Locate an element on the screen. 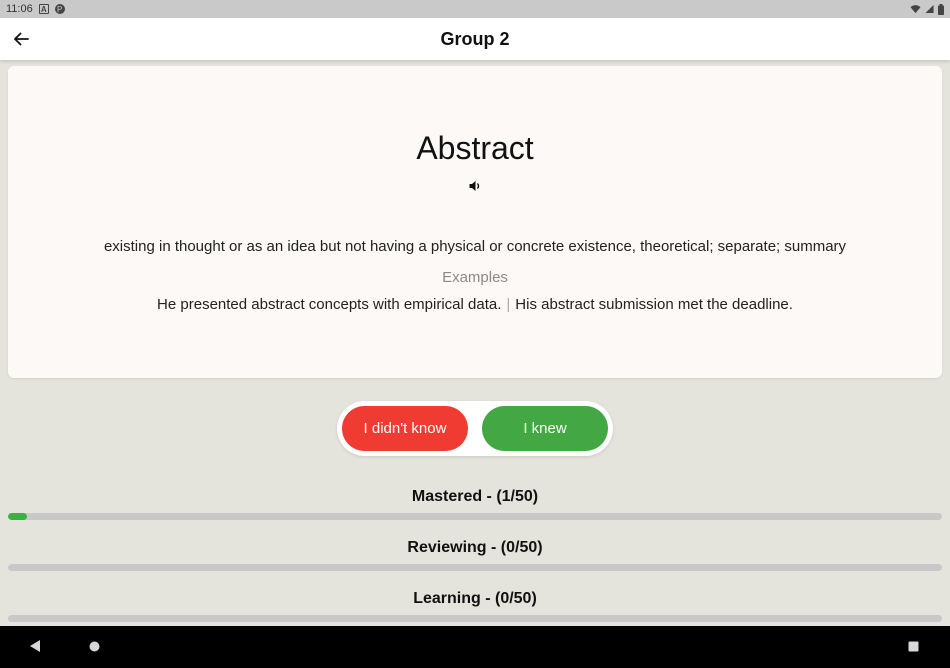 Image resolution: width=950 pixels, height=668 pixels. knew-button: I knew is located at coordinates (545, 428).